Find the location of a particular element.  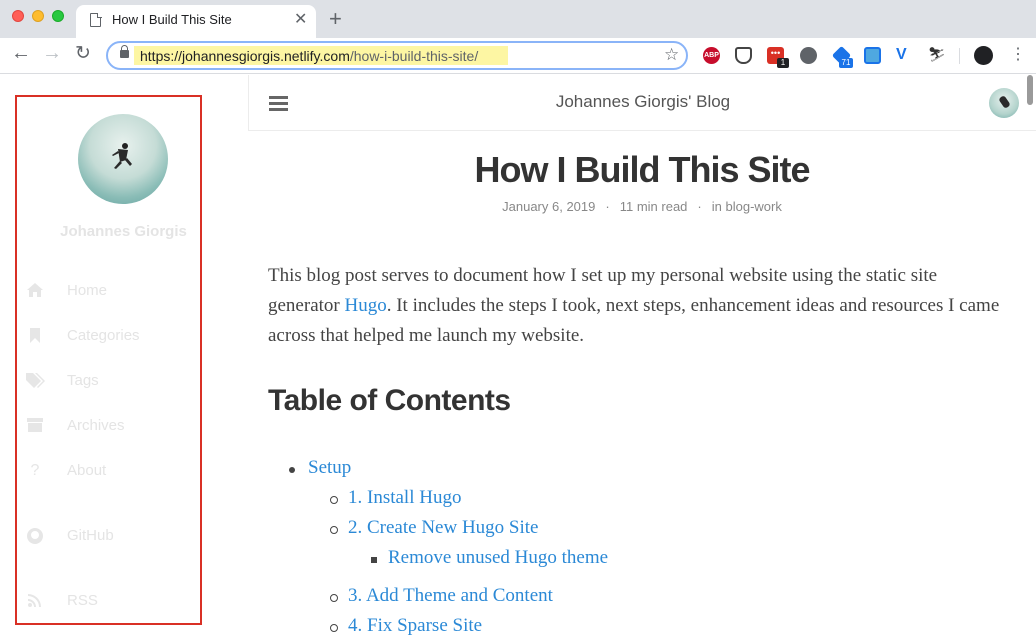

toc-link-create-site: 2. Create New Hugo Site is located at coordinates (443, 528).